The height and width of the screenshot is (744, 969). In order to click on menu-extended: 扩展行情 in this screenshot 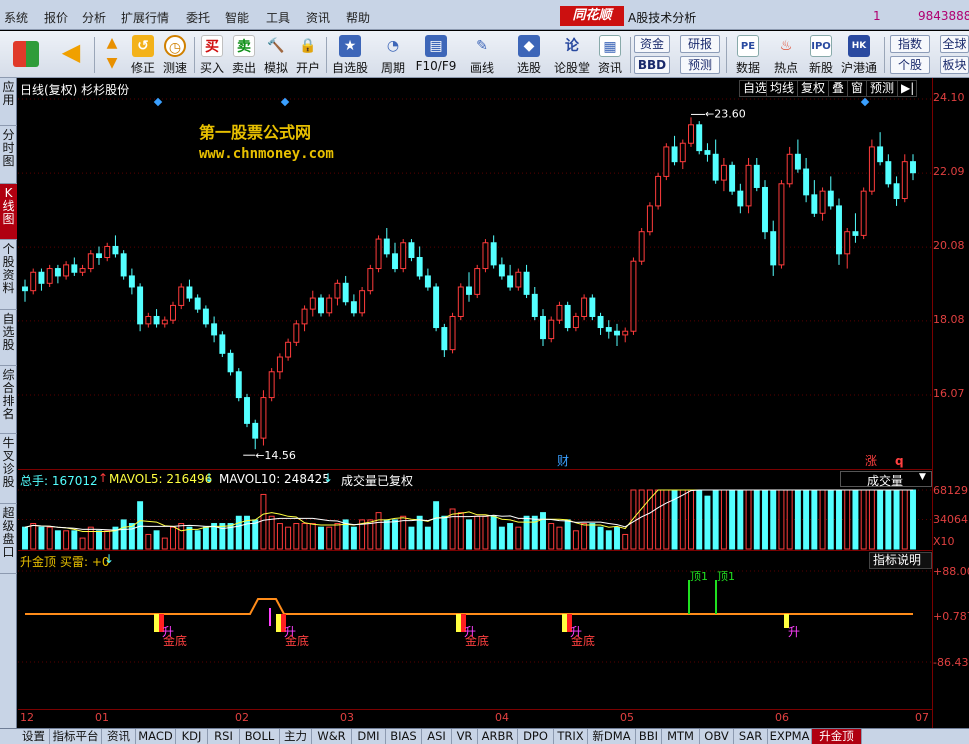, I will do `click(145, 17)`.